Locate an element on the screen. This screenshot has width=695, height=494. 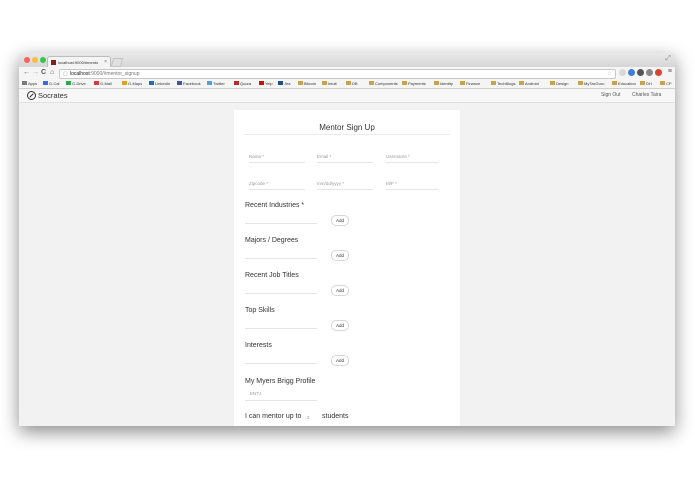
bookmark-item: Components is located at coordinates (383, 83).